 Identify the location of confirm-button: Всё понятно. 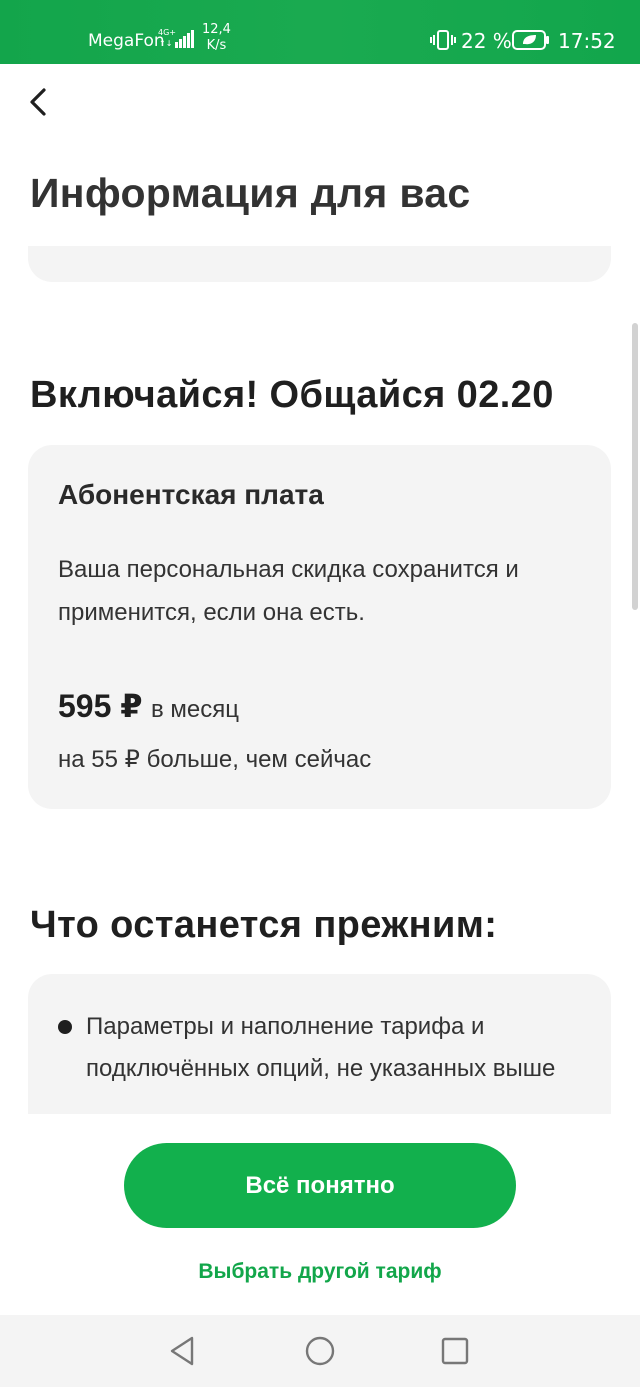
(320, 1185).